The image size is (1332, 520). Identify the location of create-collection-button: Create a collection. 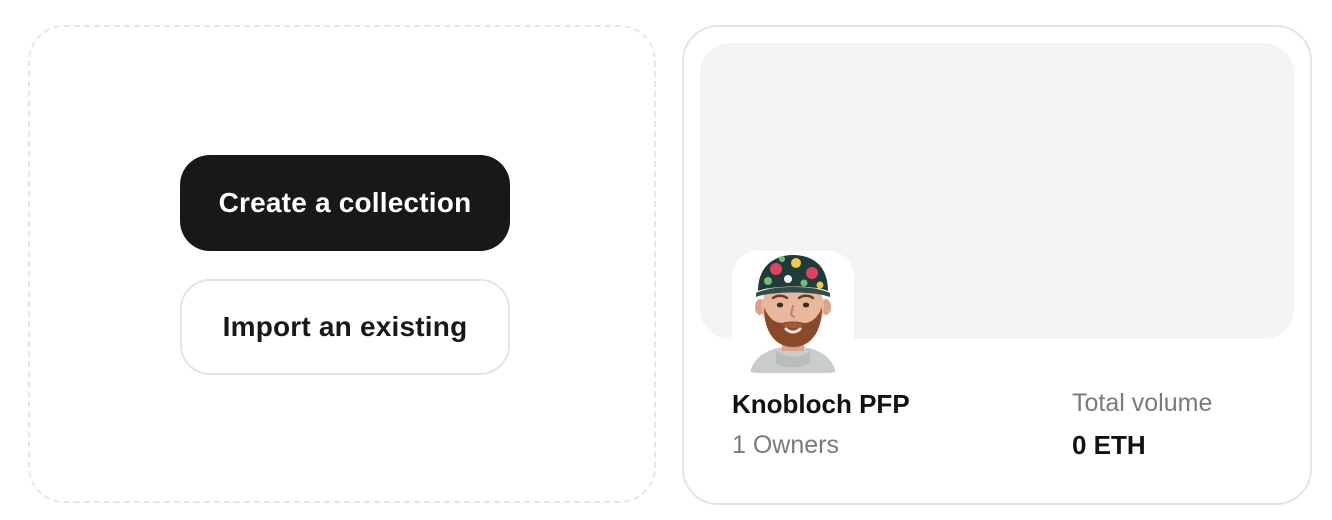
(345, 203).